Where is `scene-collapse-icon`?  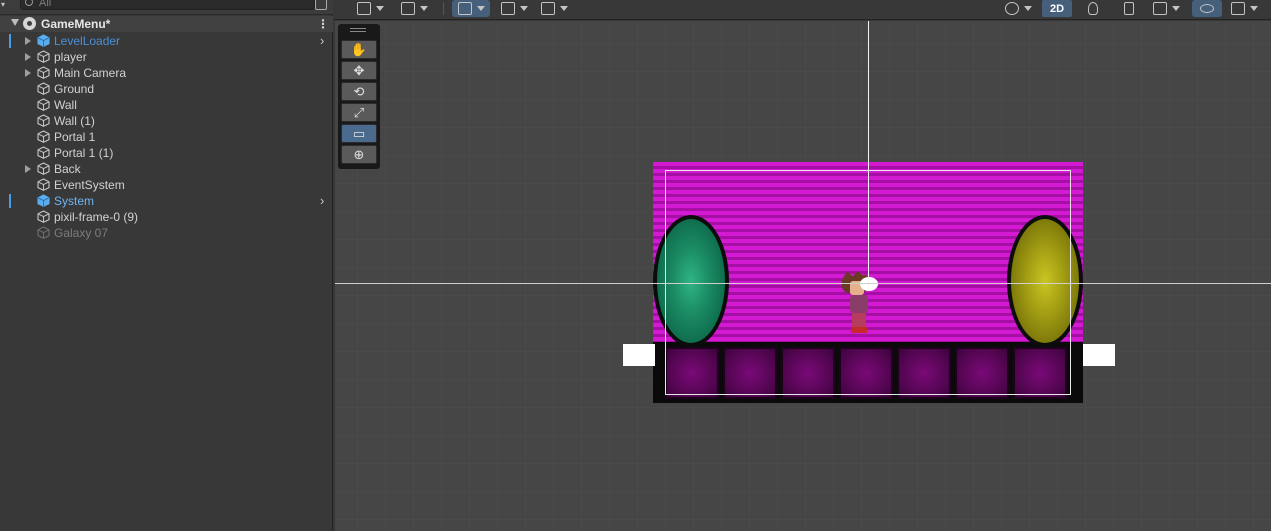
scene-collapse-icon is located at coordinates (15, 22).